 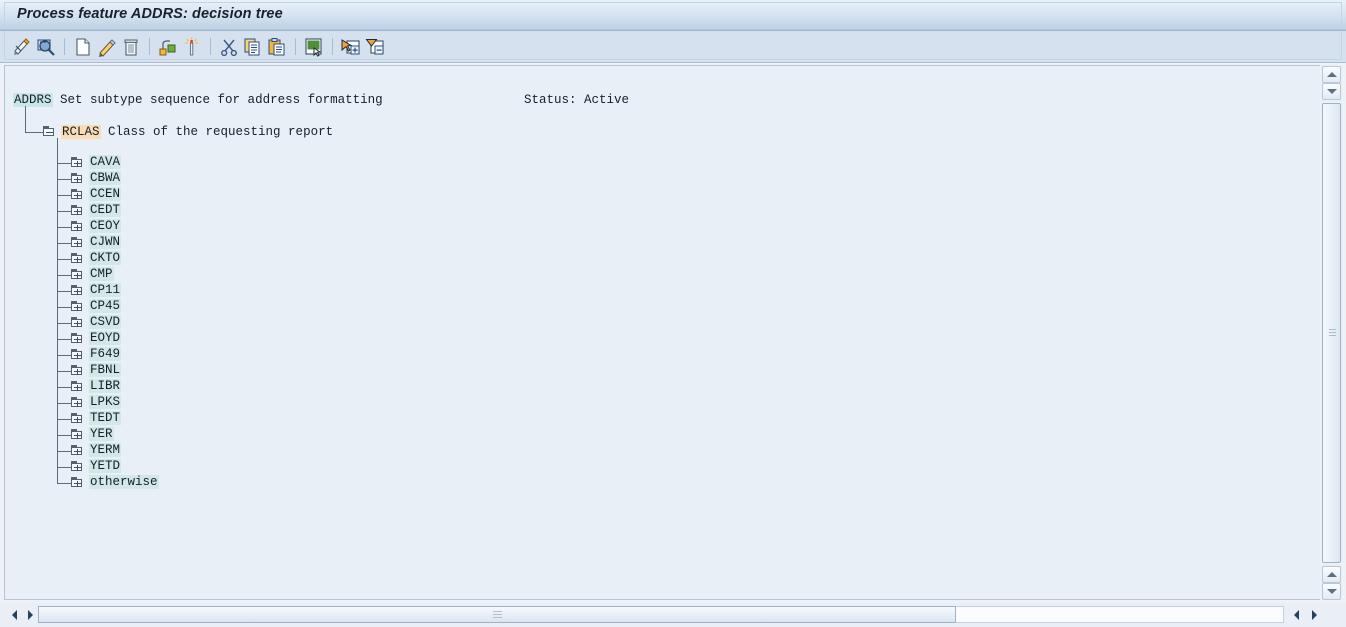 What do you see at coordinates (96, 163) in the screenshot?
I see `tree-node-cava: CAVA` at bounding box center [96, 163].